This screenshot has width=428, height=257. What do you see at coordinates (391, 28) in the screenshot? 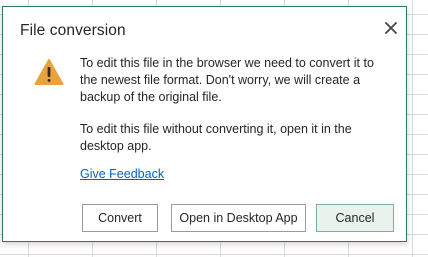
I see `close-icon` at bounding box center [391, 28].